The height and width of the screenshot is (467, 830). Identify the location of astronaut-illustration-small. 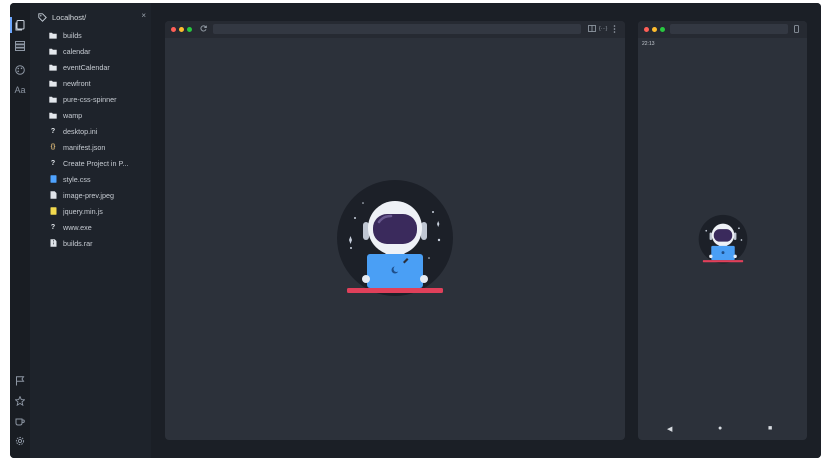
(723, 240).